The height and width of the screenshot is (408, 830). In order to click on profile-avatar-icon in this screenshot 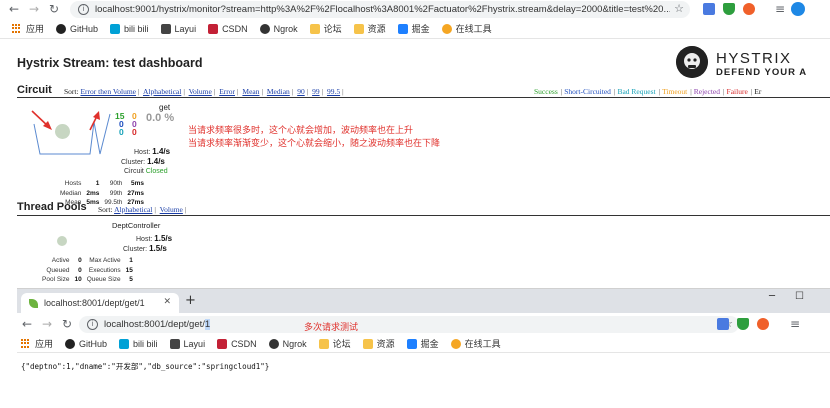, I will do `click(798, 9)`.